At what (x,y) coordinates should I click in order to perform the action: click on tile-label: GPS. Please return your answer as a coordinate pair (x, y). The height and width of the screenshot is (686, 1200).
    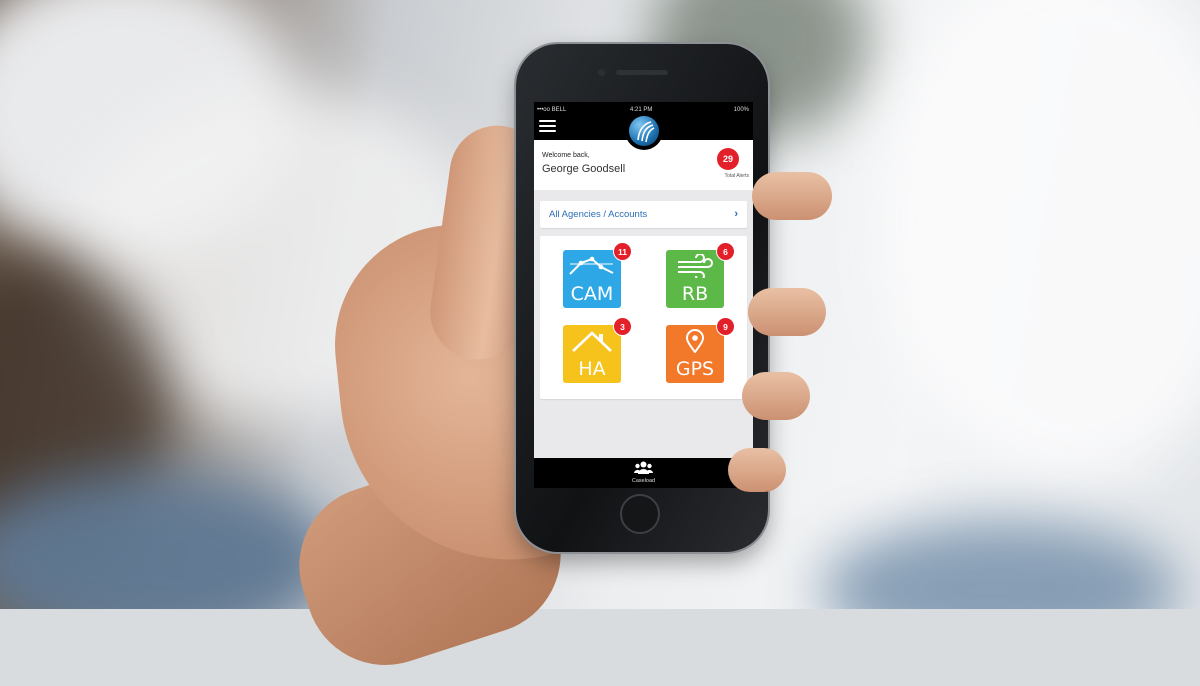
    Looking at the image, I should click on (695, 369).